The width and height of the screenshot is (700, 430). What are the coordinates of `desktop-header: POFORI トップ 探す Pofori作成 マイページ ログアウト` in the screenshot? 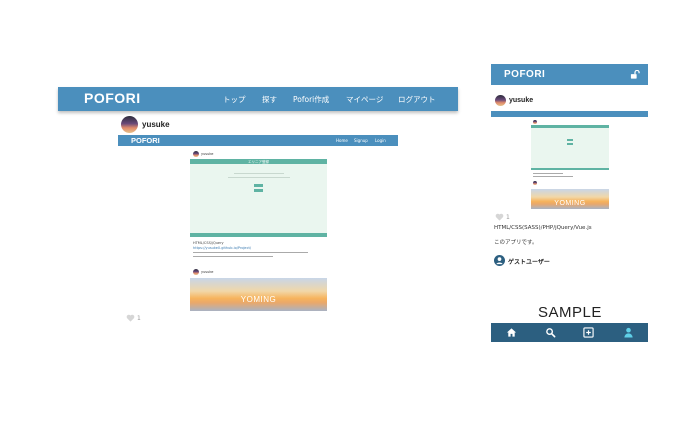 It's located at (258, 99).